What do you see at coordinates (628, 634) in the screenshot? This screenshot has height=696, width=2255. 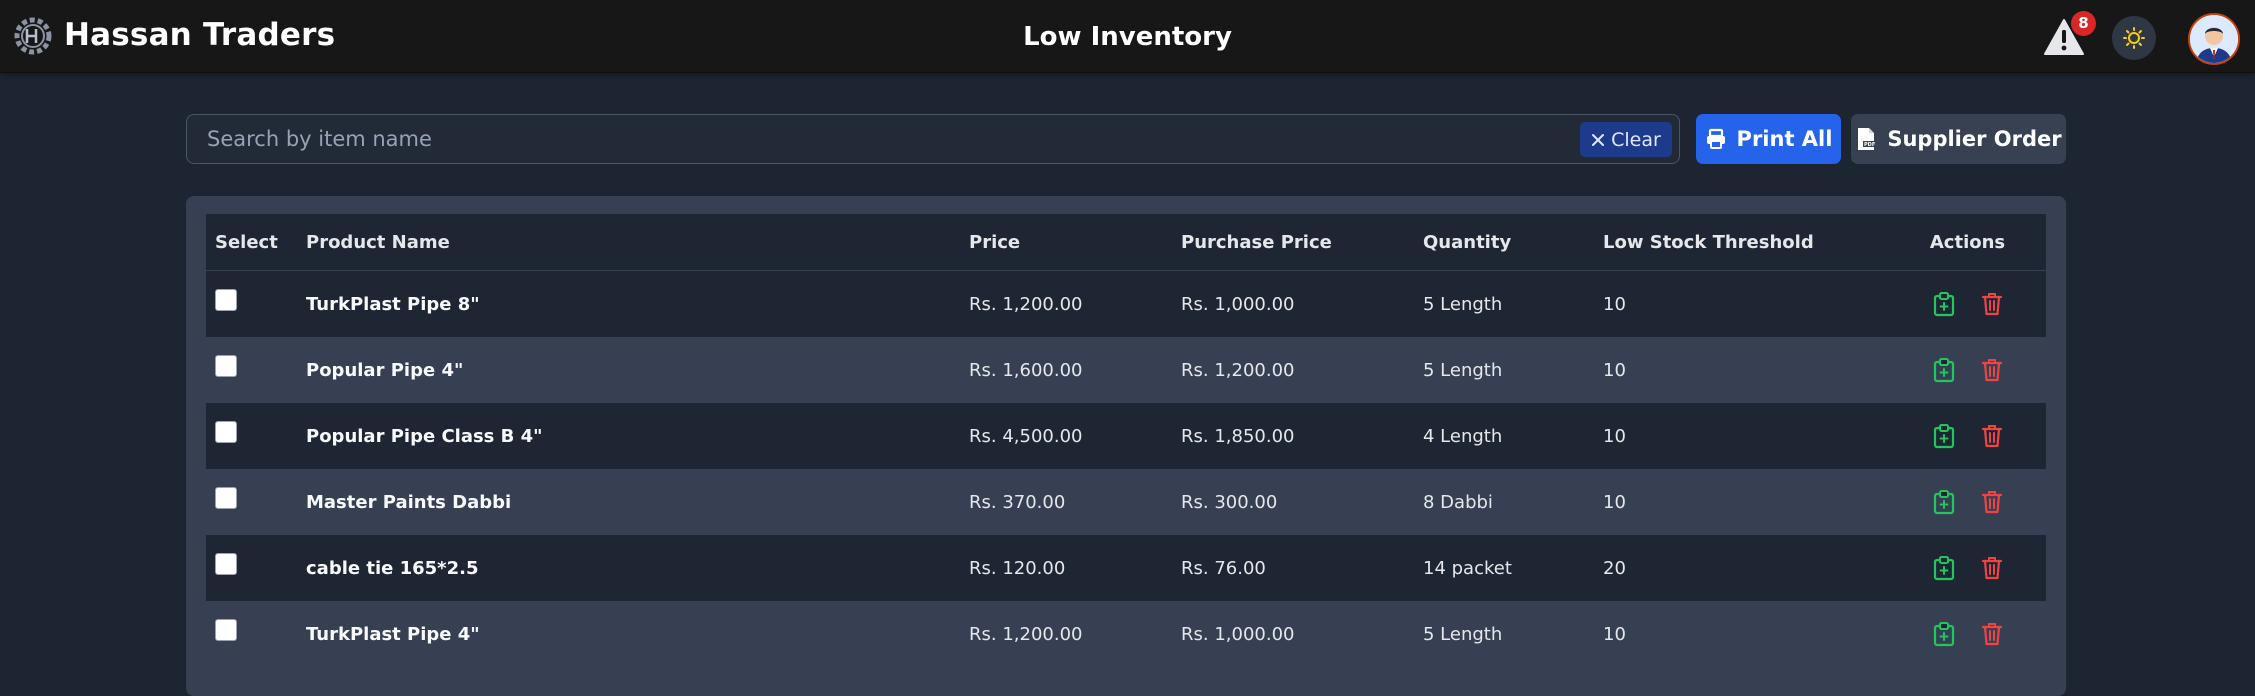 I see `product-name-cell: TurkPlast Pipe 4"` at bounding box center [628, 634].